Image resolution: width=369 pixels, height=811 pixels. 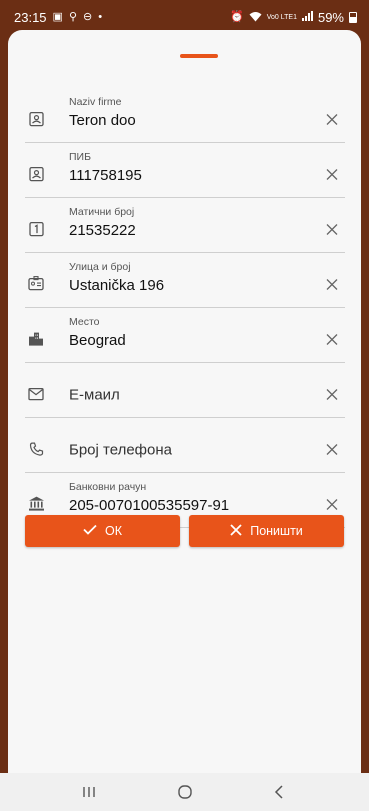 I want to click on field-value: 205-0070100535597-91, so click(x=149, y=505).